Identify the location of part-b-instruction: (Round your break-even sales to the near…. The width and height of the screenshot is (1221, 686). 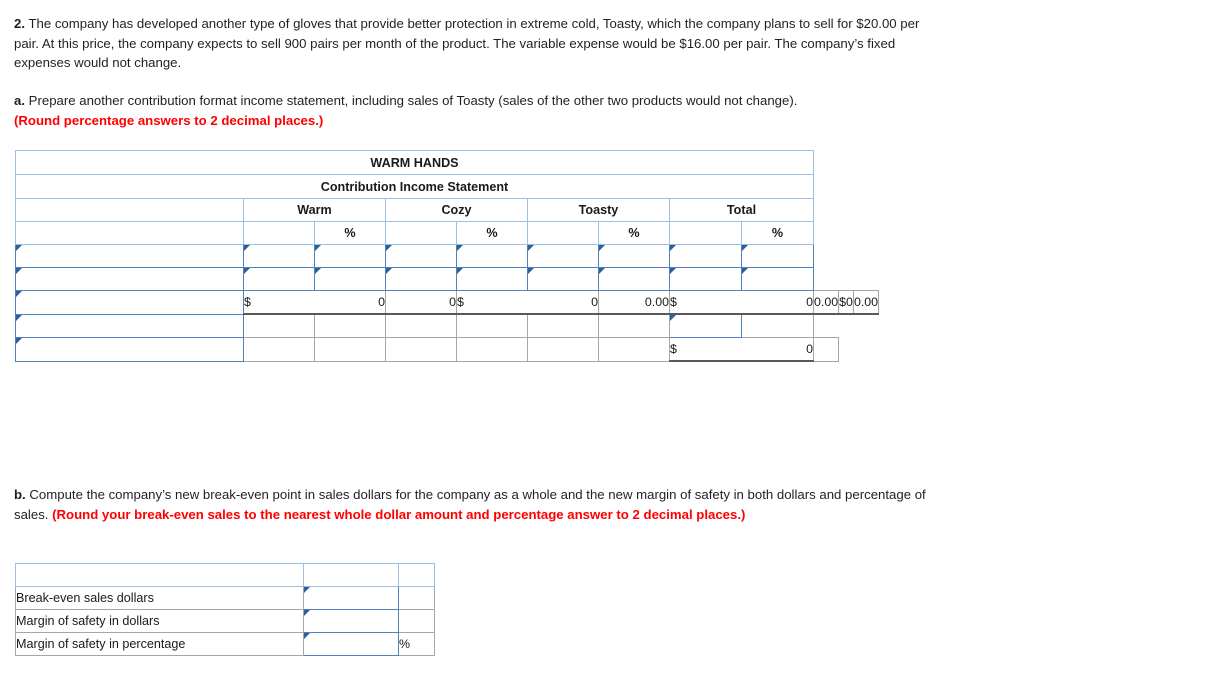
(399, 514).